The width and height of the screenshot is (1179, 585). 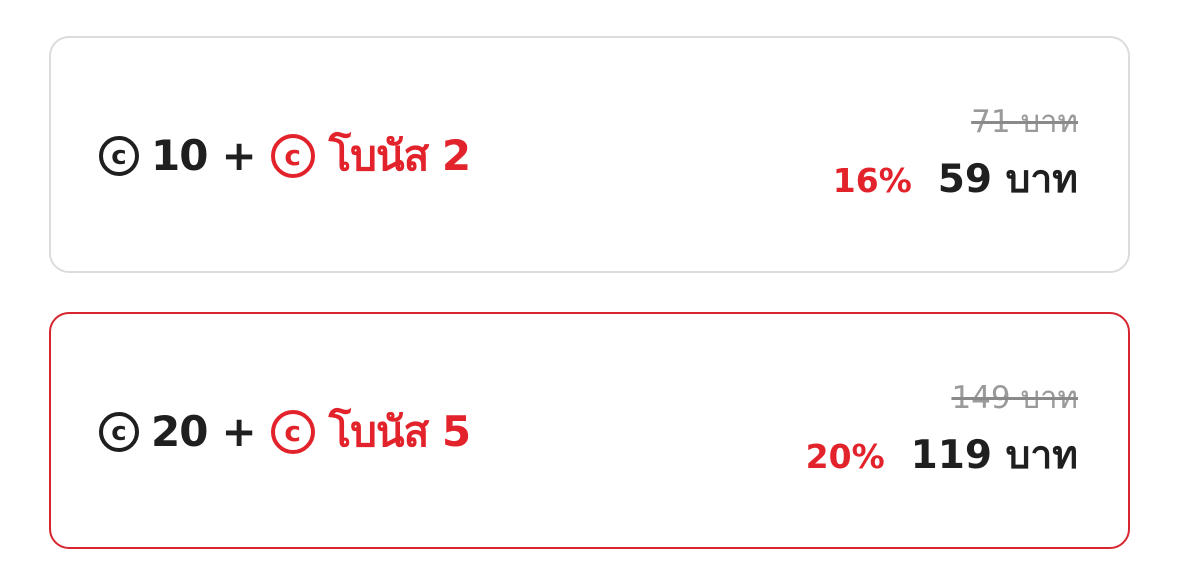 What do you see at coordinates (179, 155) in the screenshot?
I see `coin-amount: 10` at bounding box center [179, 155].